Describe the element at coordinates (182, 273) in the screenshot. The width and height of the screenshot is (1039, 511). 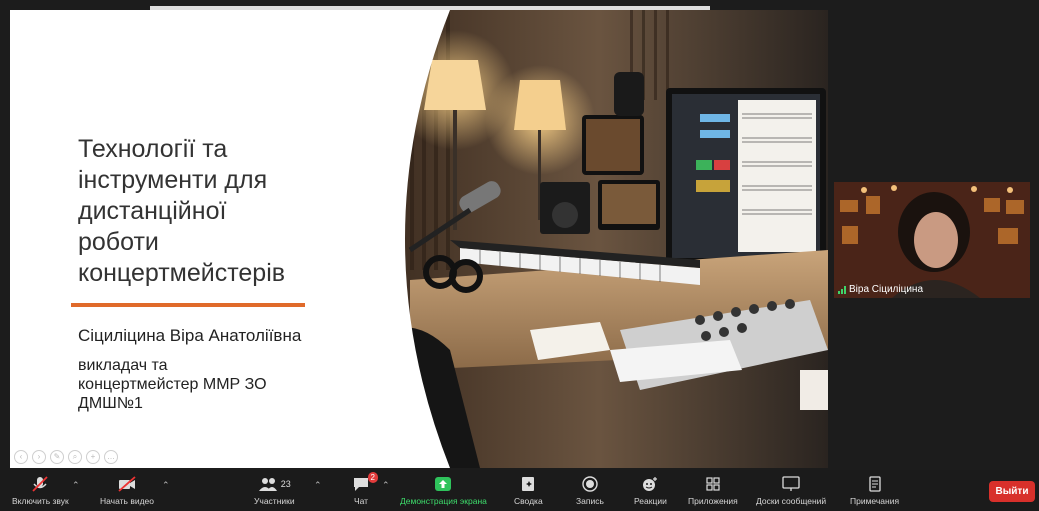
I see `slide-title-line: концертмейстерів` at that location.